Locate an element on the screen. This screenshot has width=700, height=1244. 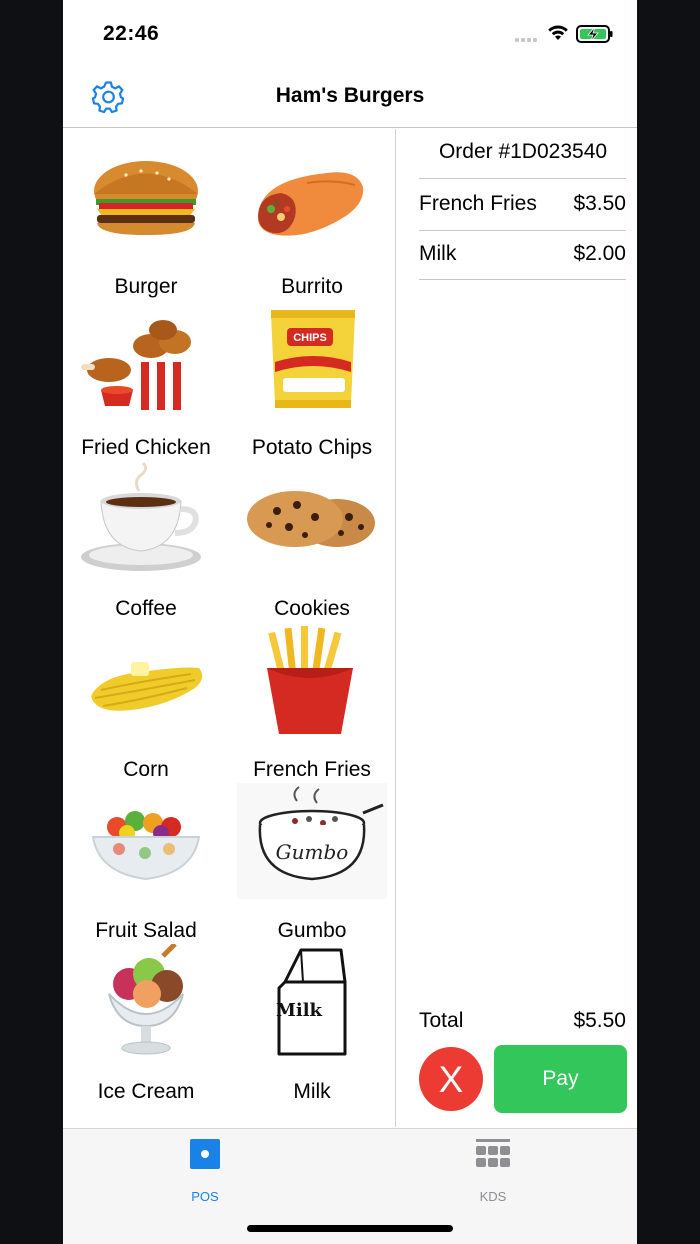
menu-item-milk: Milk Milk is located at coordinates (312, 1018).